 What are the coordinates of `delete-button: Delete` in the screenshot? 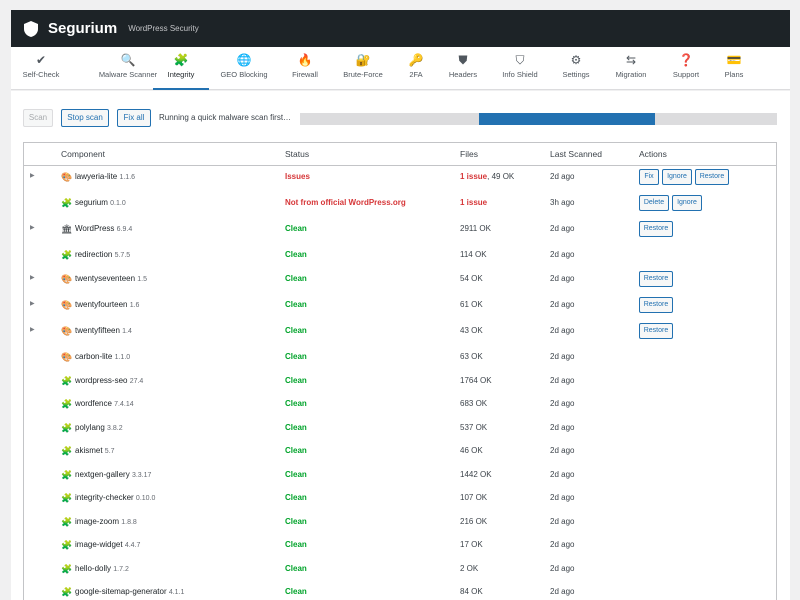 It's located at (654, 203).